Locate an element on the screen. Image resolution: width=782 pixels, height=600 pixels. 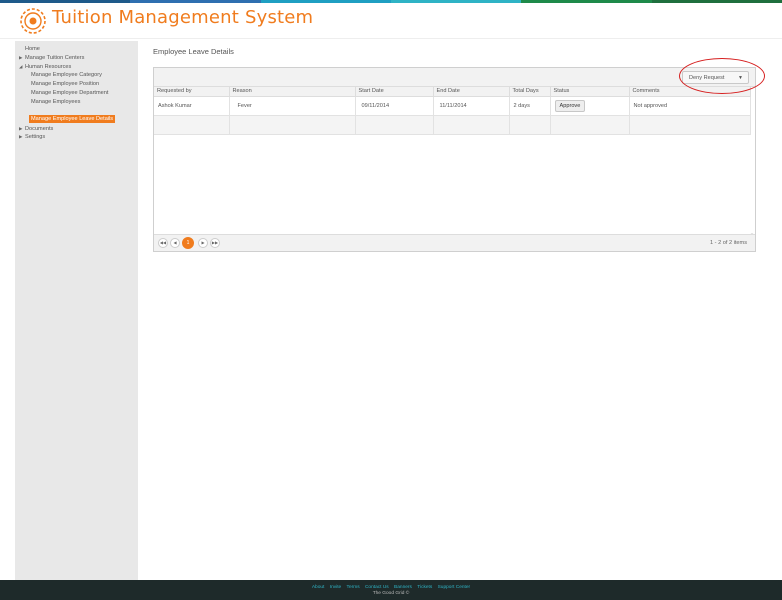
sidebar-item-employees: Manage Employees is located at coordinates (76, 102).